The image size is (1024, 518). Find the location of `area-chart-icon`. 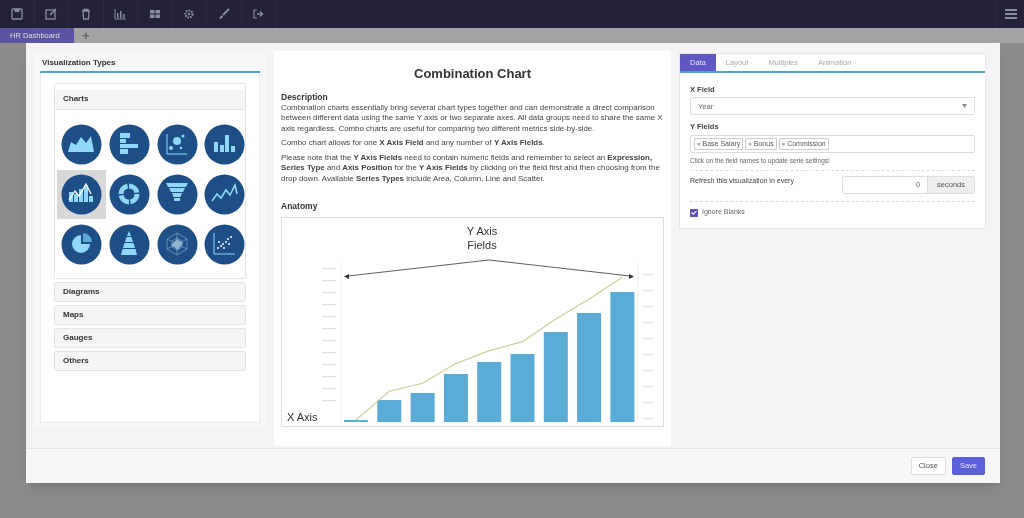

area-chart-icon is located at coordinates (81, 144).